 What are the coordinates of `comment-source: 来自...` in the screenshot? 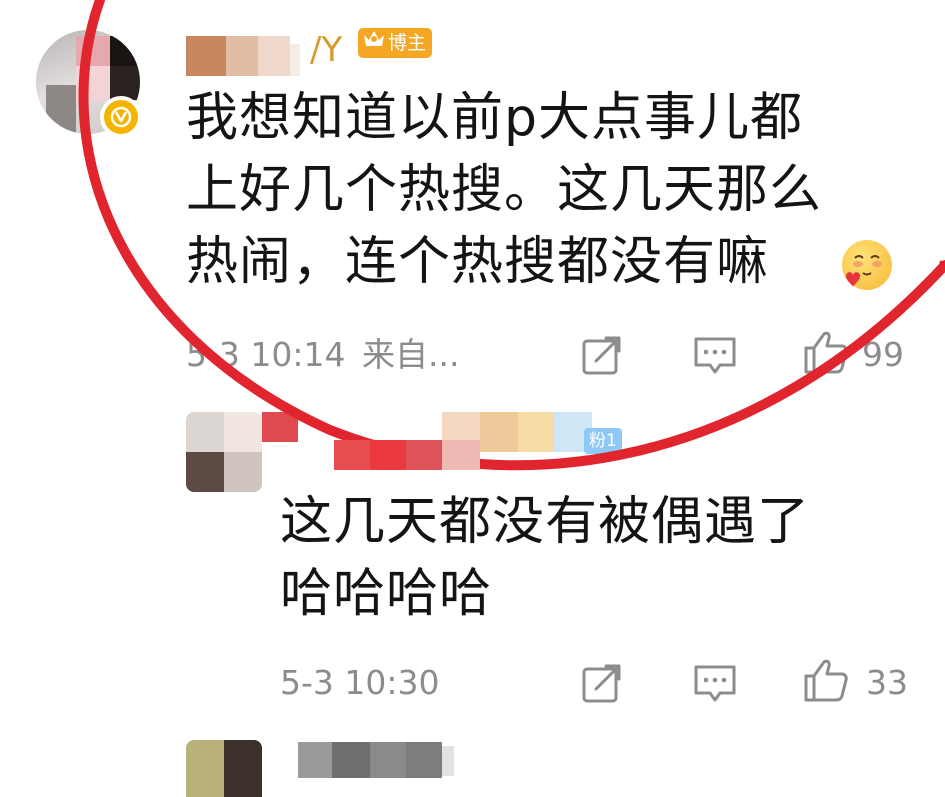 It's located at (410, 355).